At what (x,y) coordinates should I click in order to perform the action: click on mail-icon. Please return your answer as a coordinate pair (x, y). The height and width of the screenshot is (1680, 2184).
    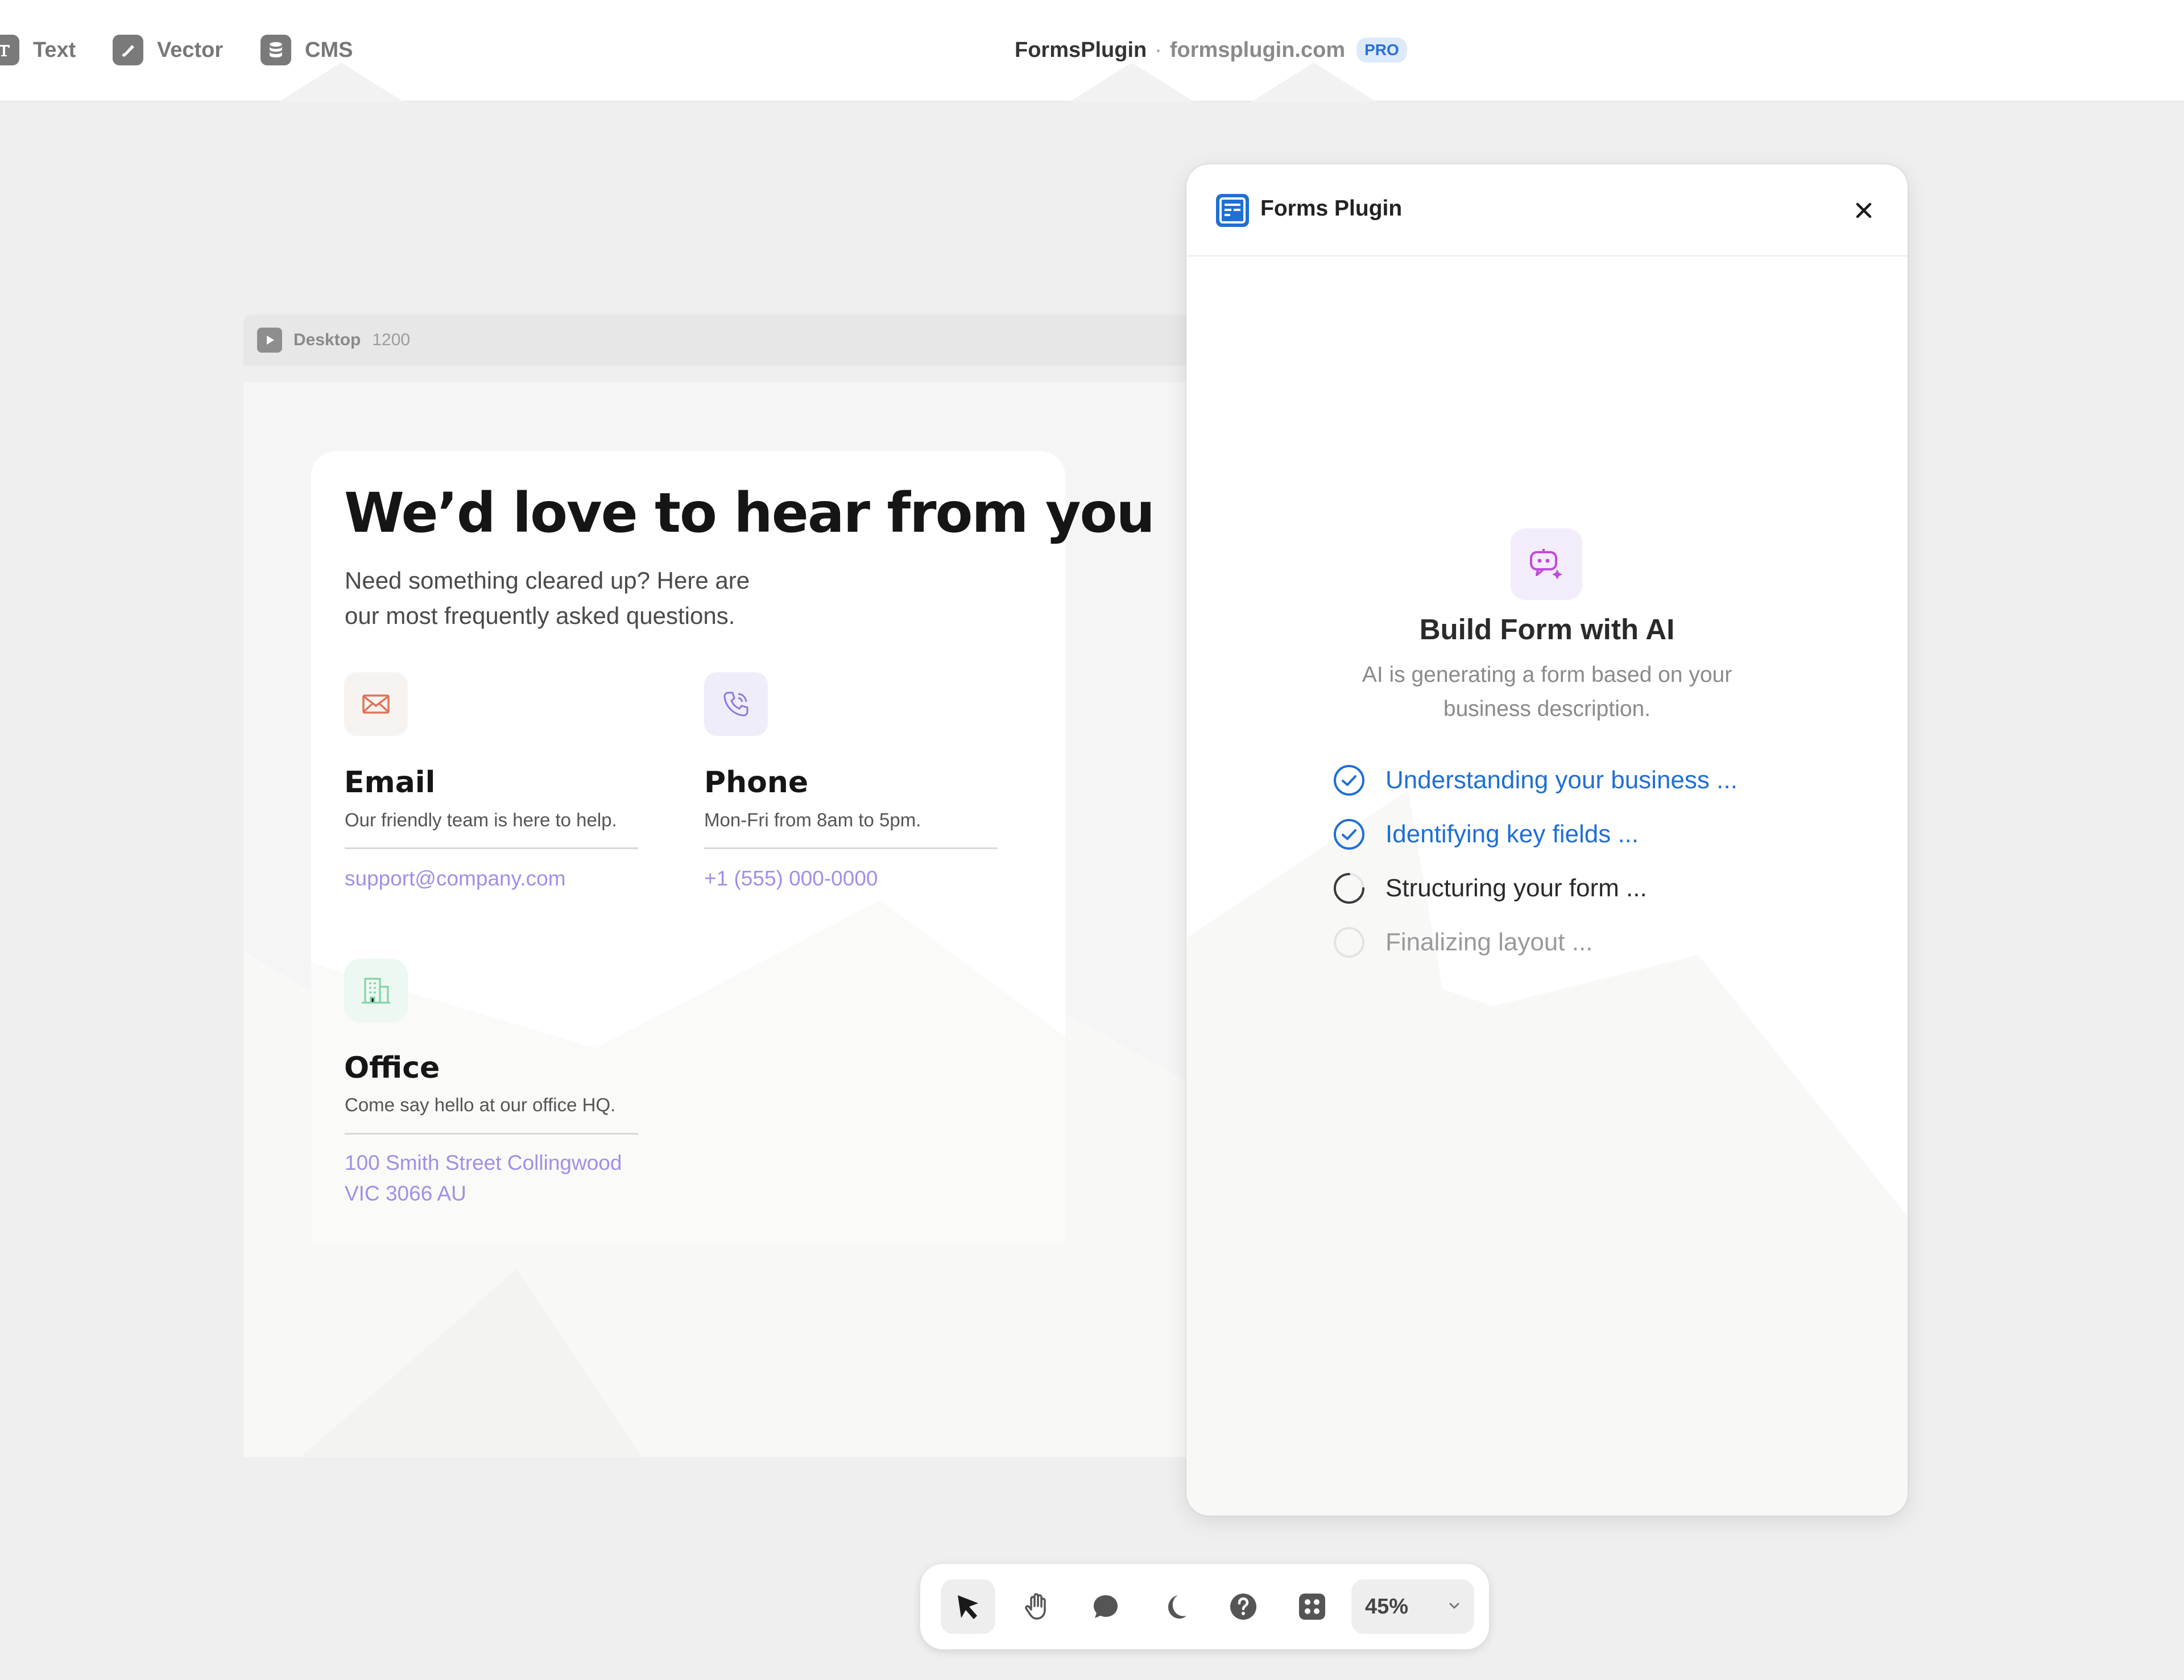
    Looking at the image, I should click on (376, 704).